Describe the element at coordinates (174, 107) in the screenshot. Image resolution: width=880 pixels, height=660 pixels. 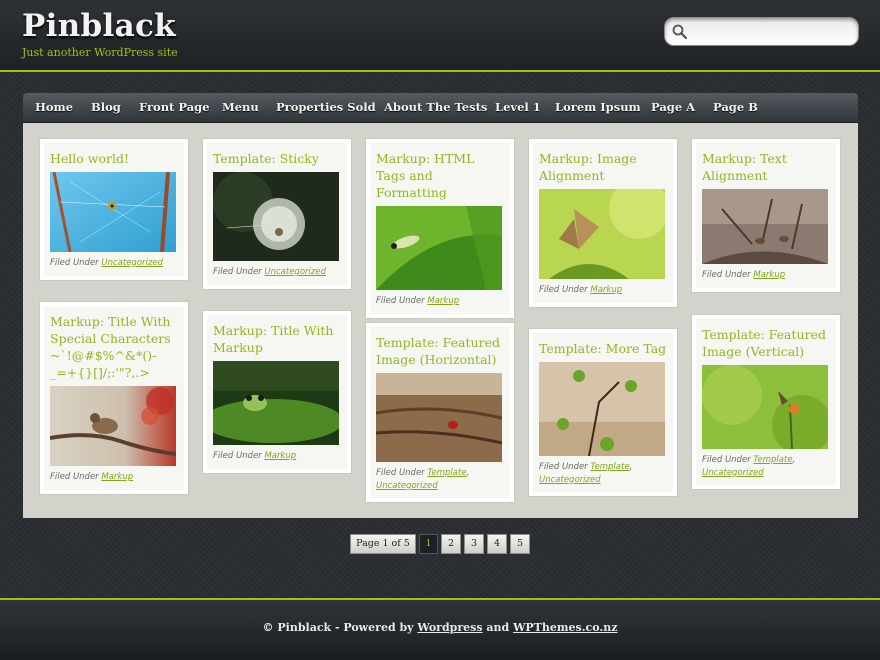
I see `nav-item-front-page: Front Page` at that location.